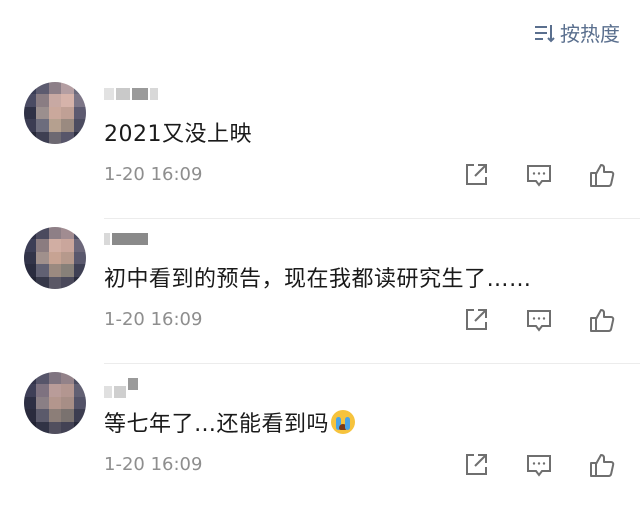 This screenshot has width=640, height=518. What do you see at coordinates (178, 134) in the screenshot?
I see `comment-text: 2021又没上映` at bounding box center [178, 134].